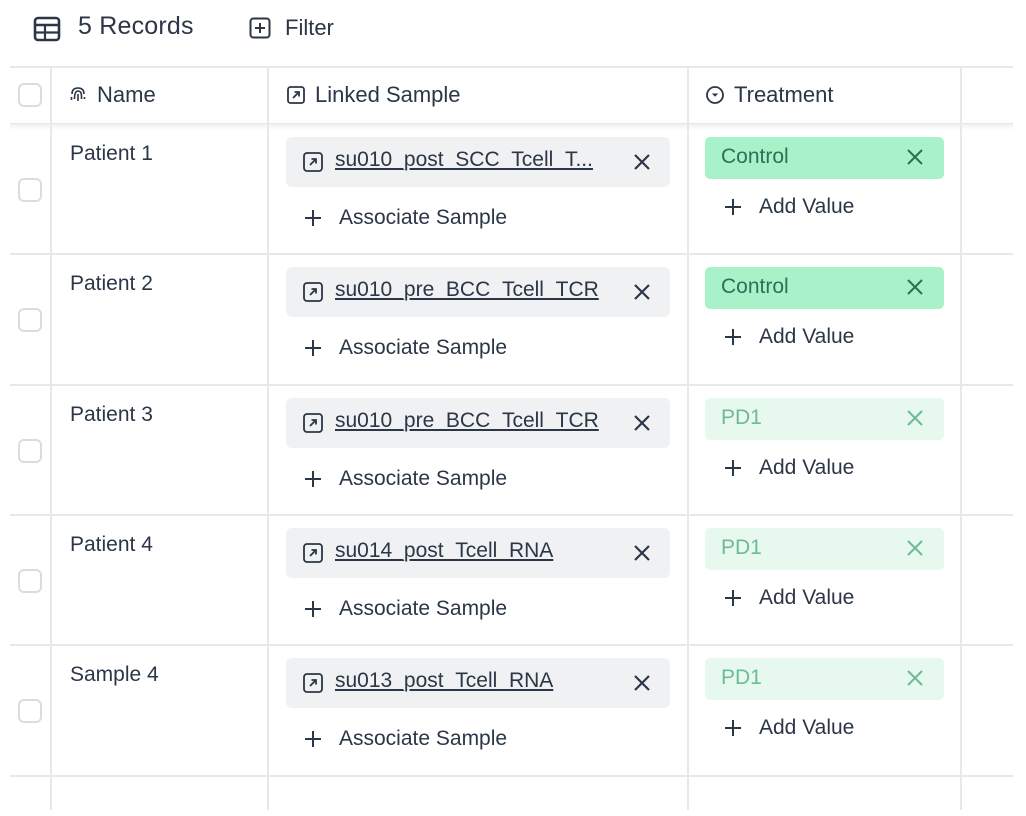 This screenshot has height=816, width=1026. What do you see at coordinates (111, 284) in the screenshot?
I see `record-name: Patient 2` at bounding box center [111, 284].